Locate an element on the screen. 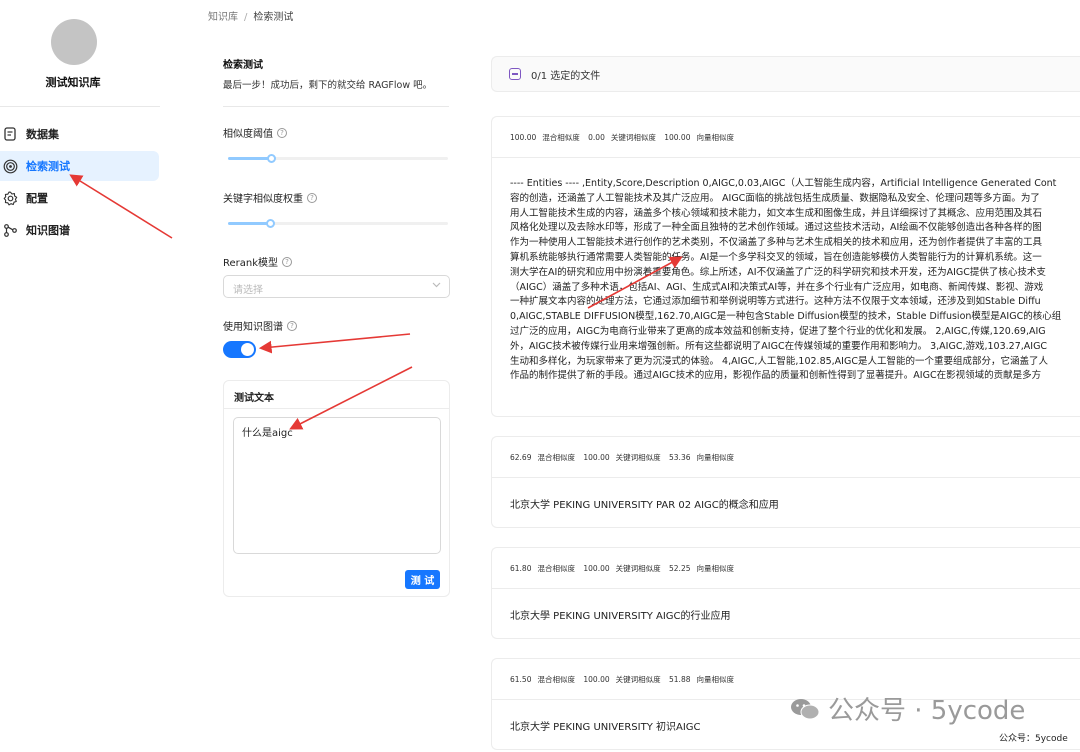 Image resolution: width=1080 pixels, height=752 pixels. test-text-input: 什么是aigc is located at coordinates (337, 485).